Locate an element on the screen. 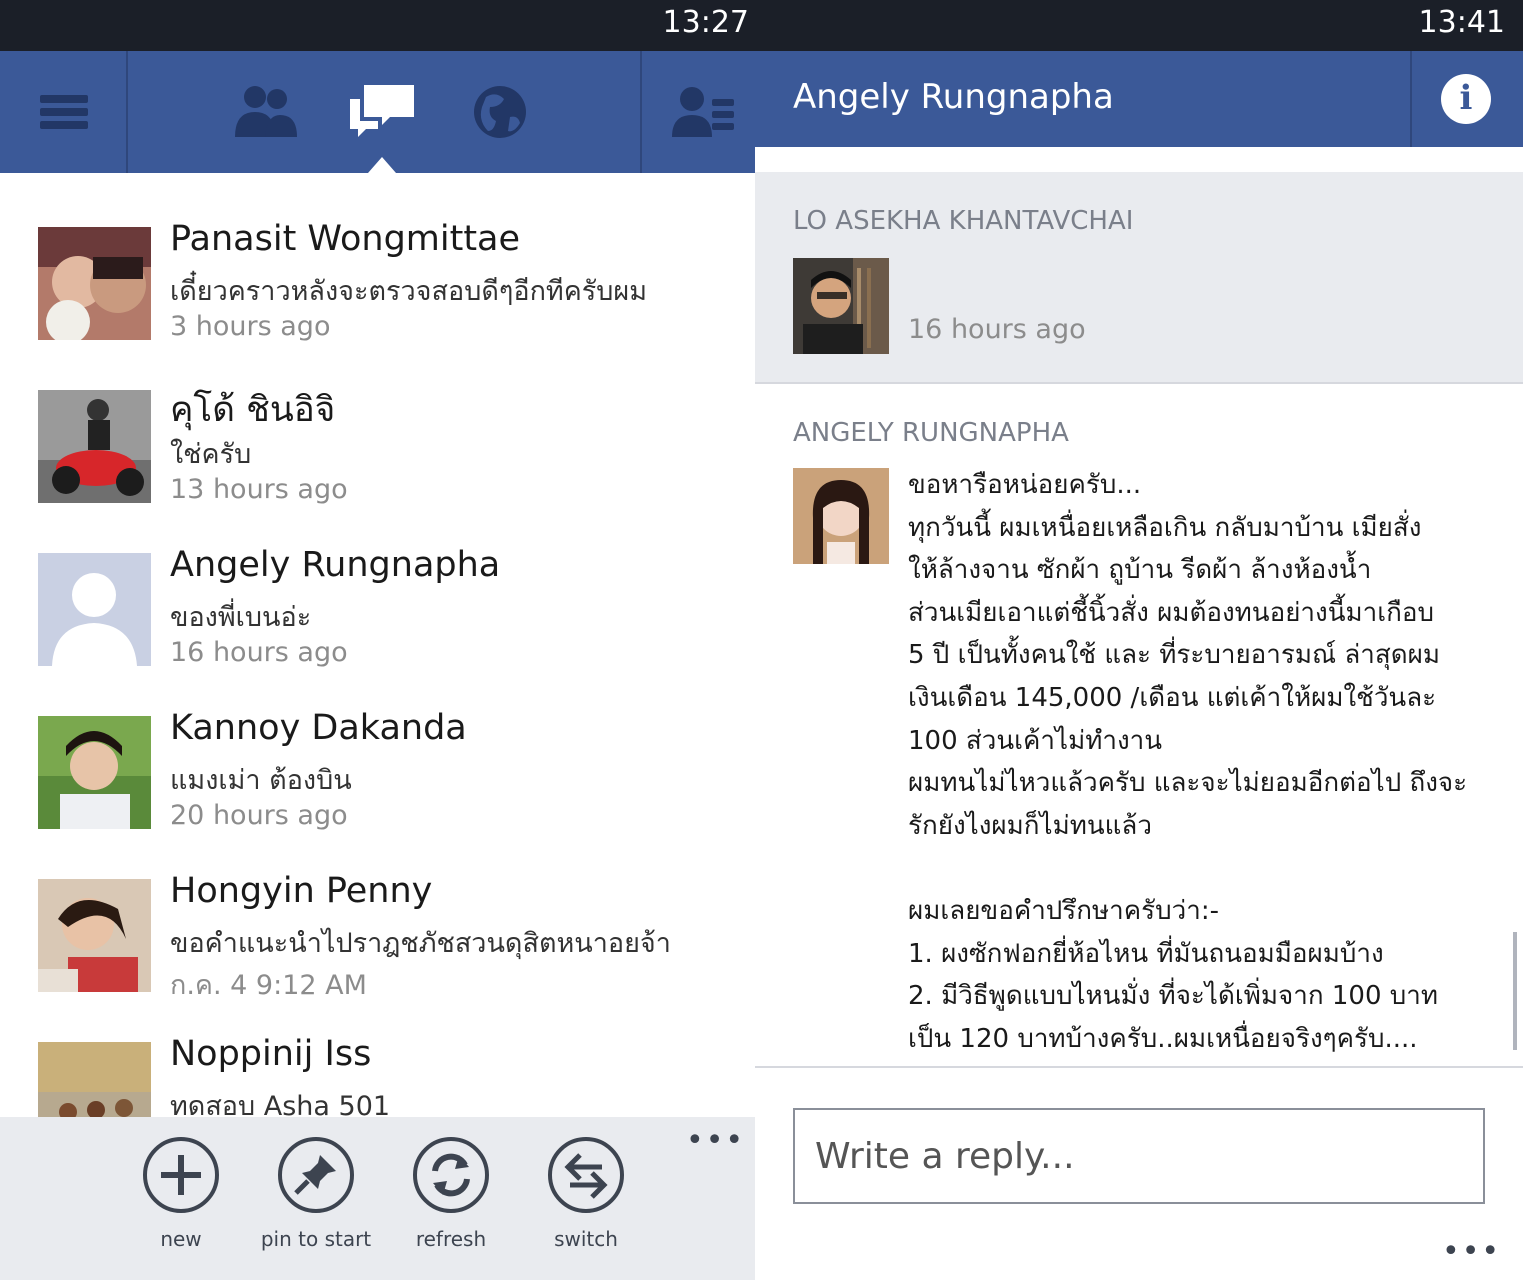 The image size is (1523, 1280). new-button: new is located at coordinates (181, 1198).